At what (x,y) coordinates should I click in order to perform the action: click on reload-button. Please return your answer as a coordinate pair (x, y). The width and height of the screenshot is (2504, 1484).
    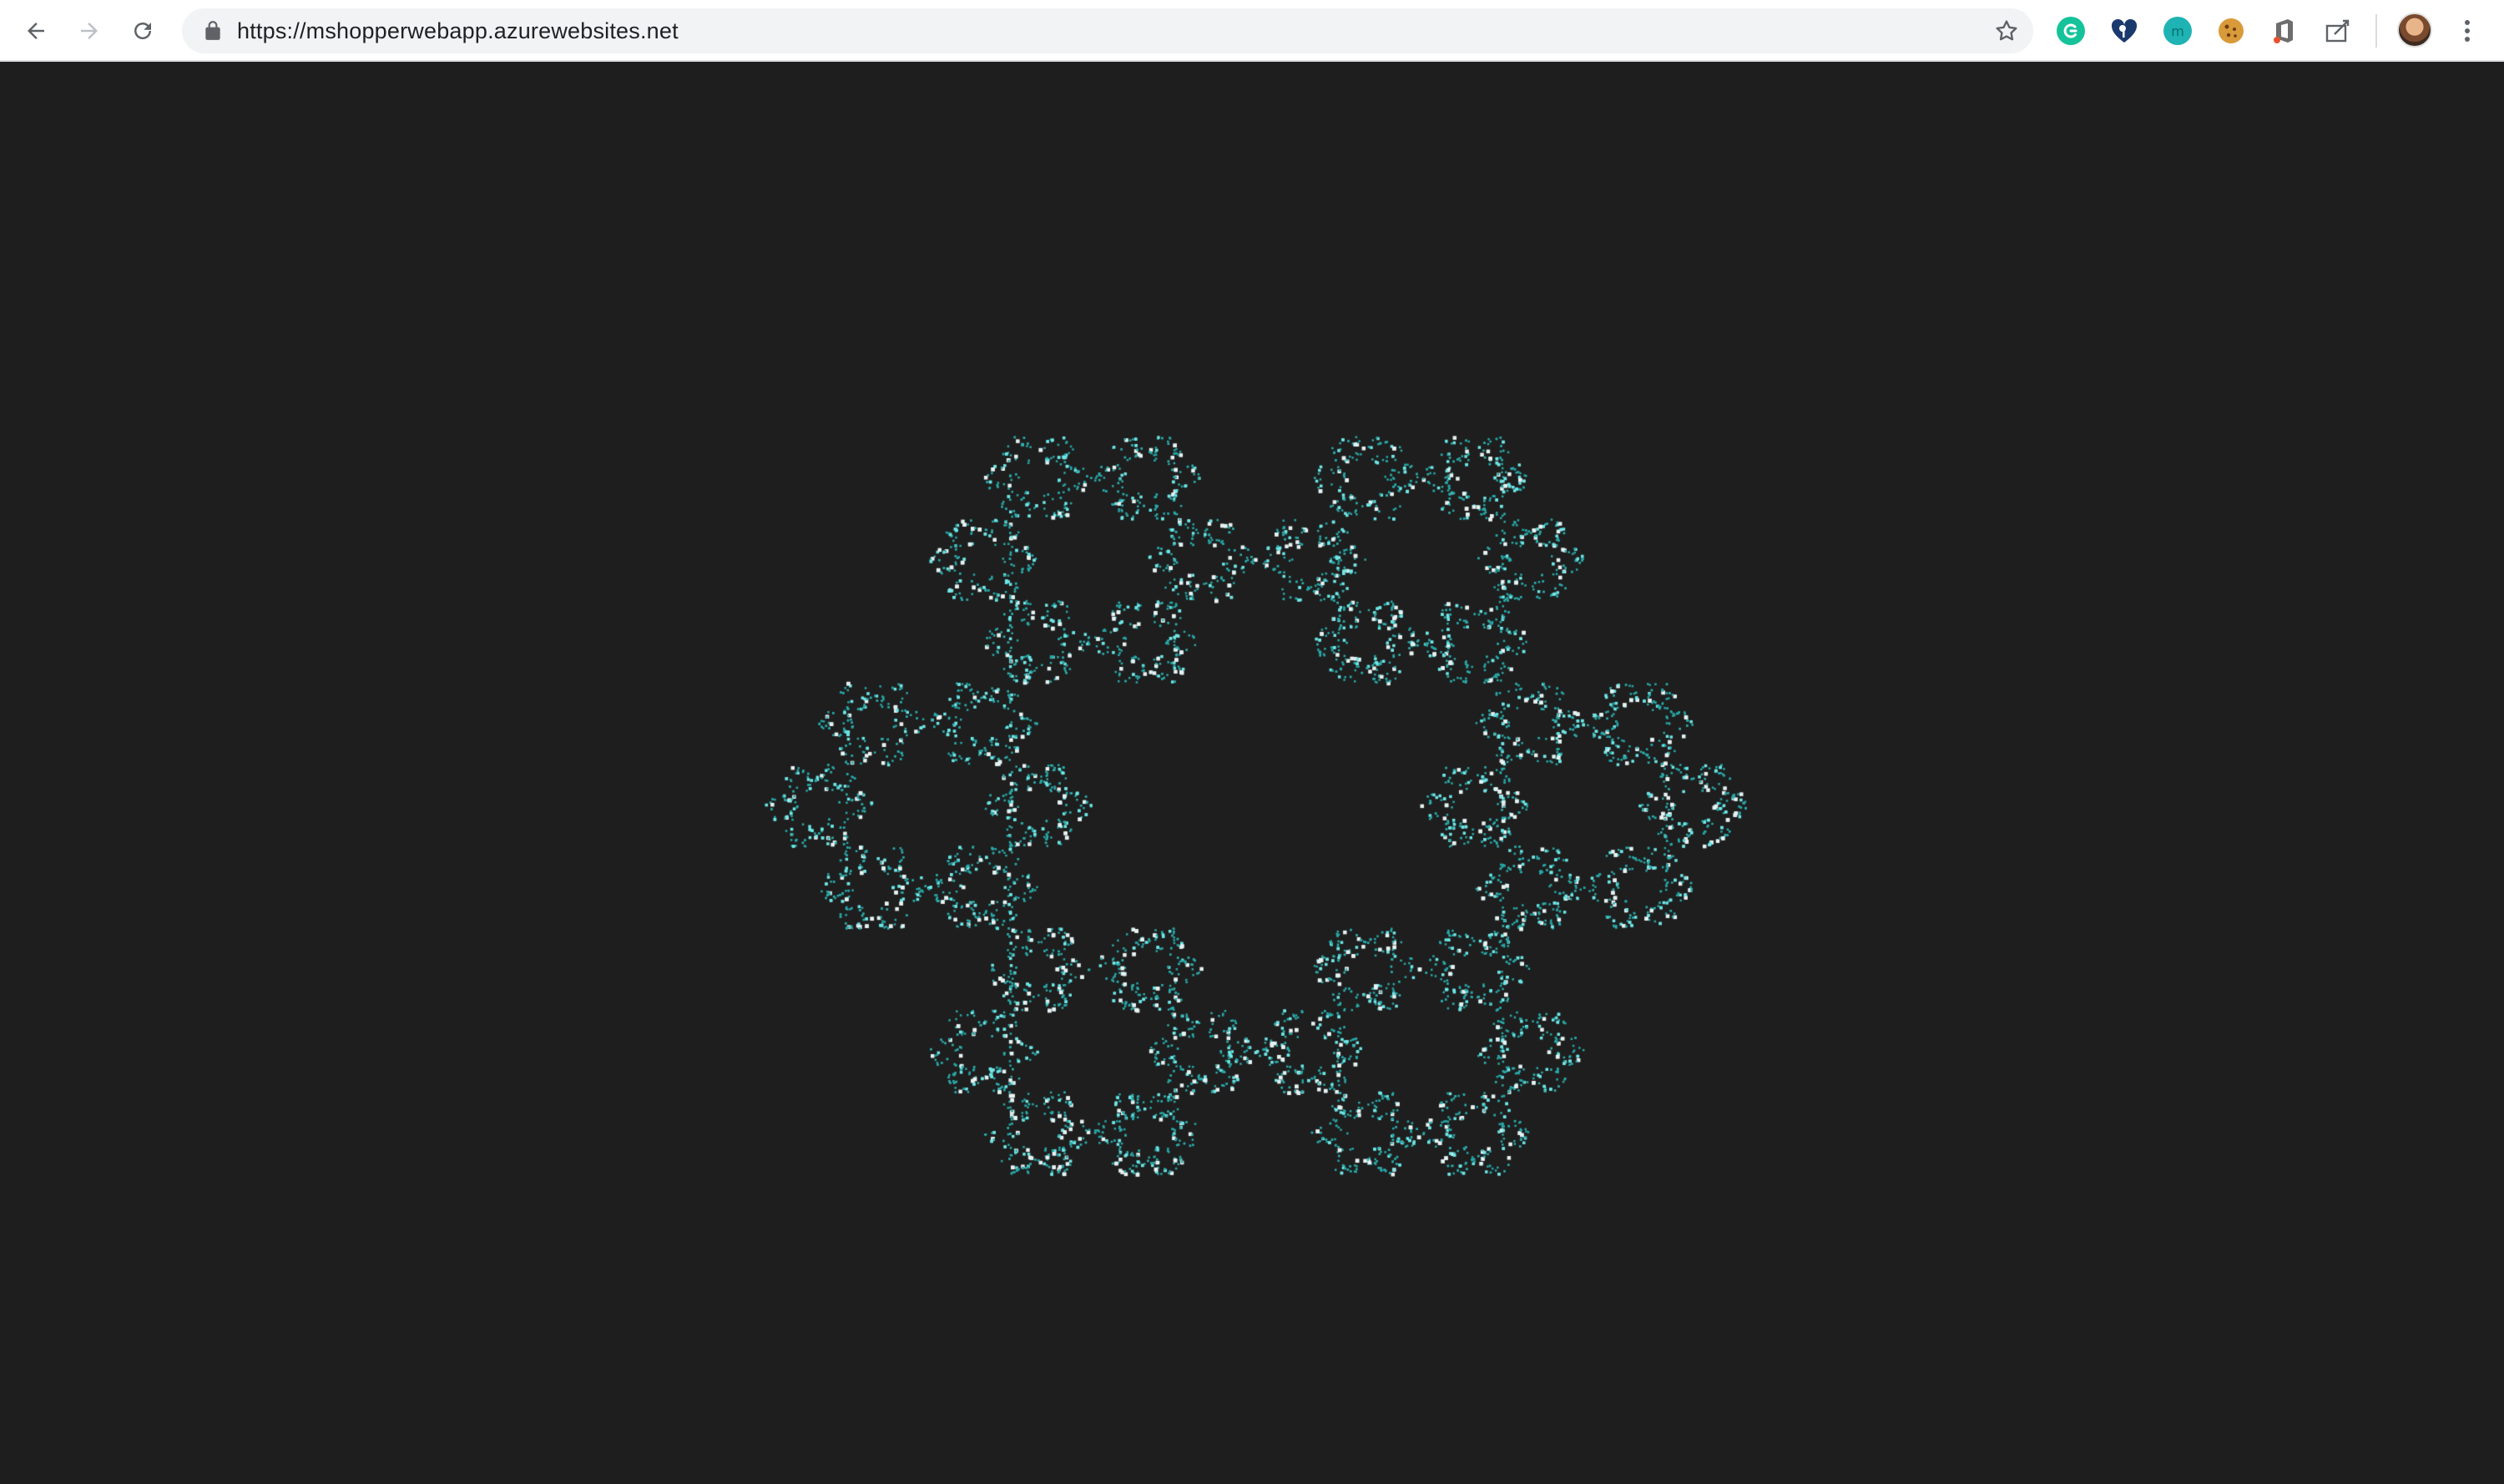
    Looking at the image, I should click on (143, 31).